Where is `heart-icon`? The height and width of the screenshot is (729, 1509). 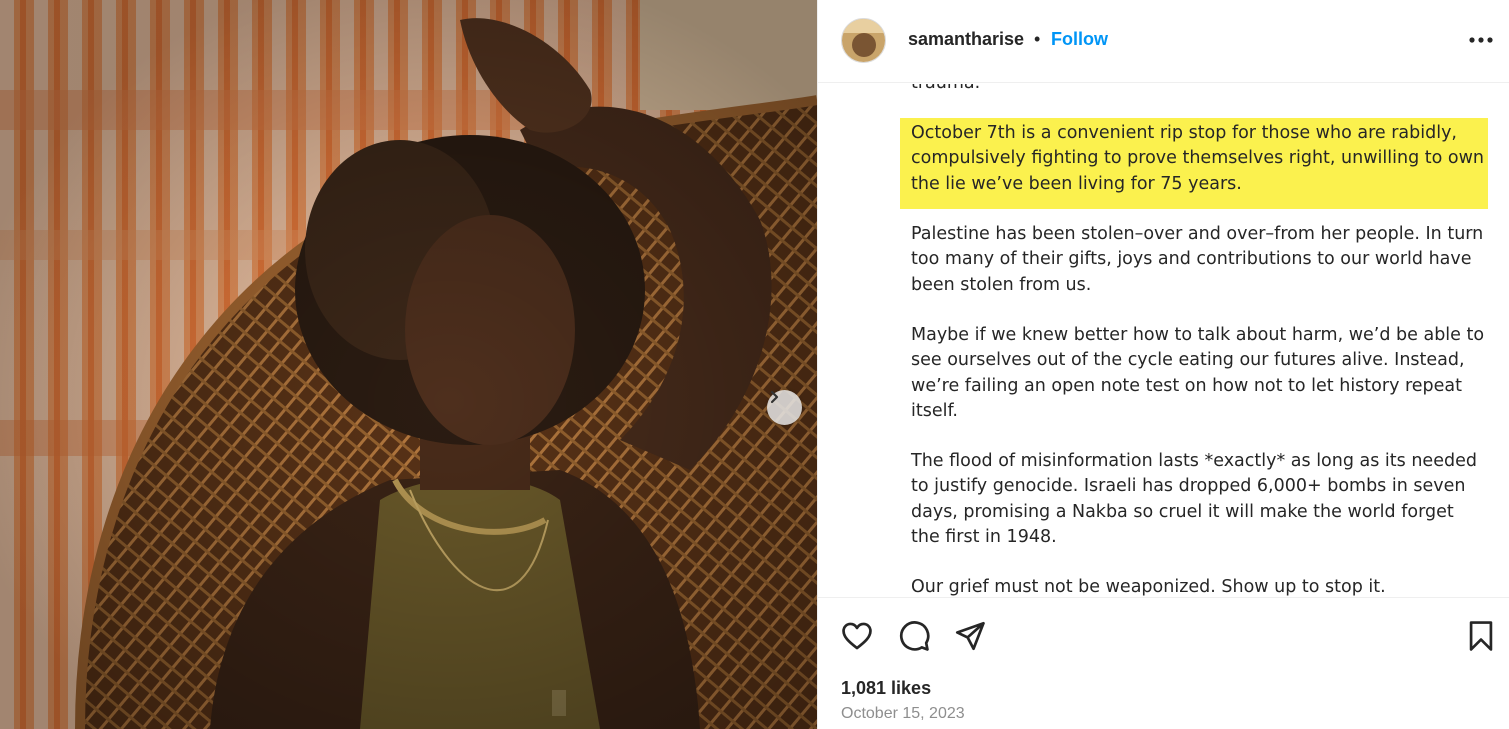
heart-icon is located at coordinates (857, 636).